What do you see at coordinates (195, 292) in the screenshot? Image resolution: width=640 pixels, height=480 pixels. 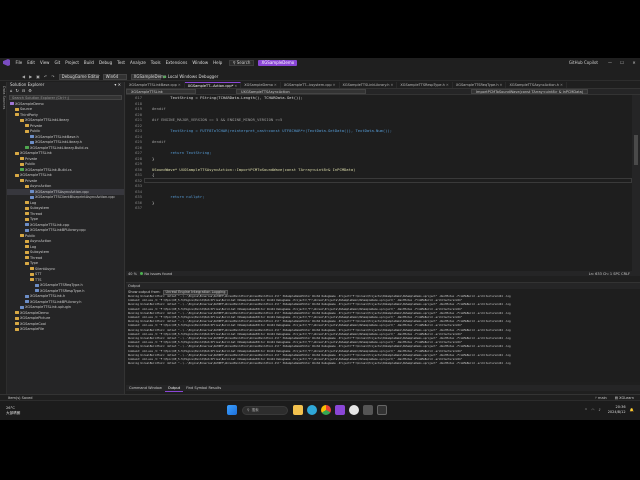 I see `output-source-dropdown: Unreal Engine Integration Logging` at bounding box center [195, 292].